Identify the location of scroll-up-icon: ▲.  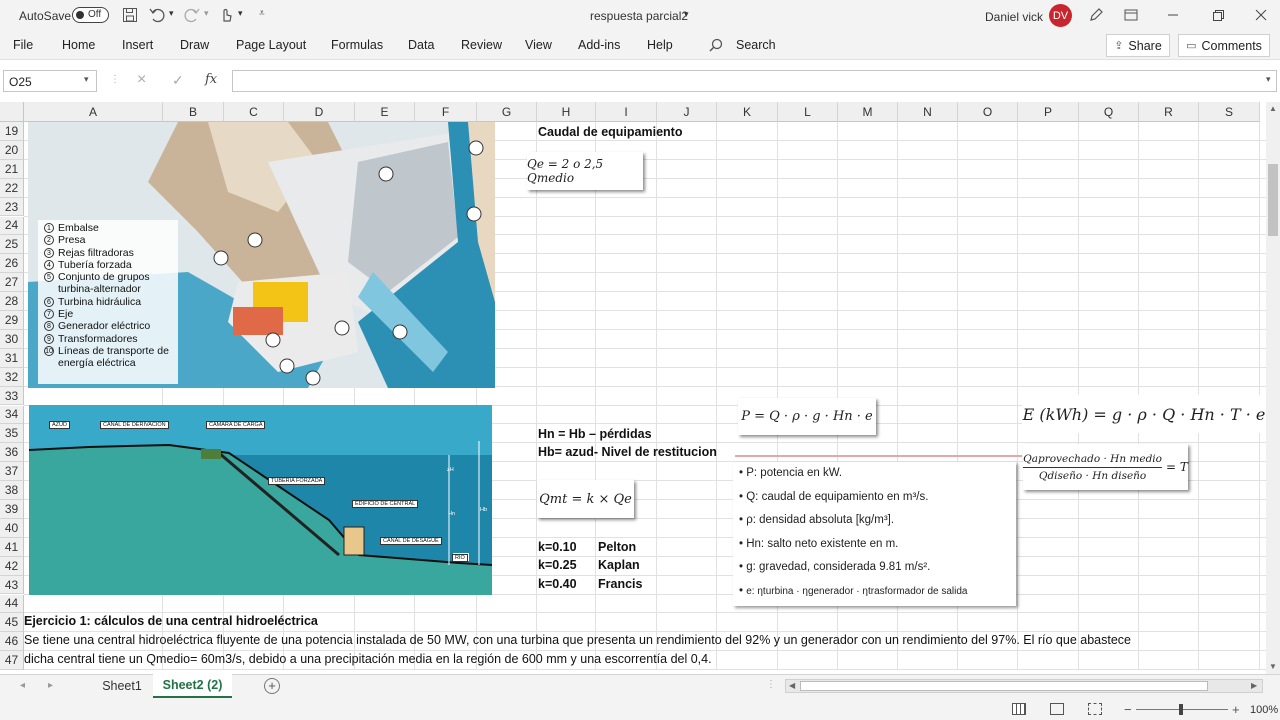
(1273, 108).